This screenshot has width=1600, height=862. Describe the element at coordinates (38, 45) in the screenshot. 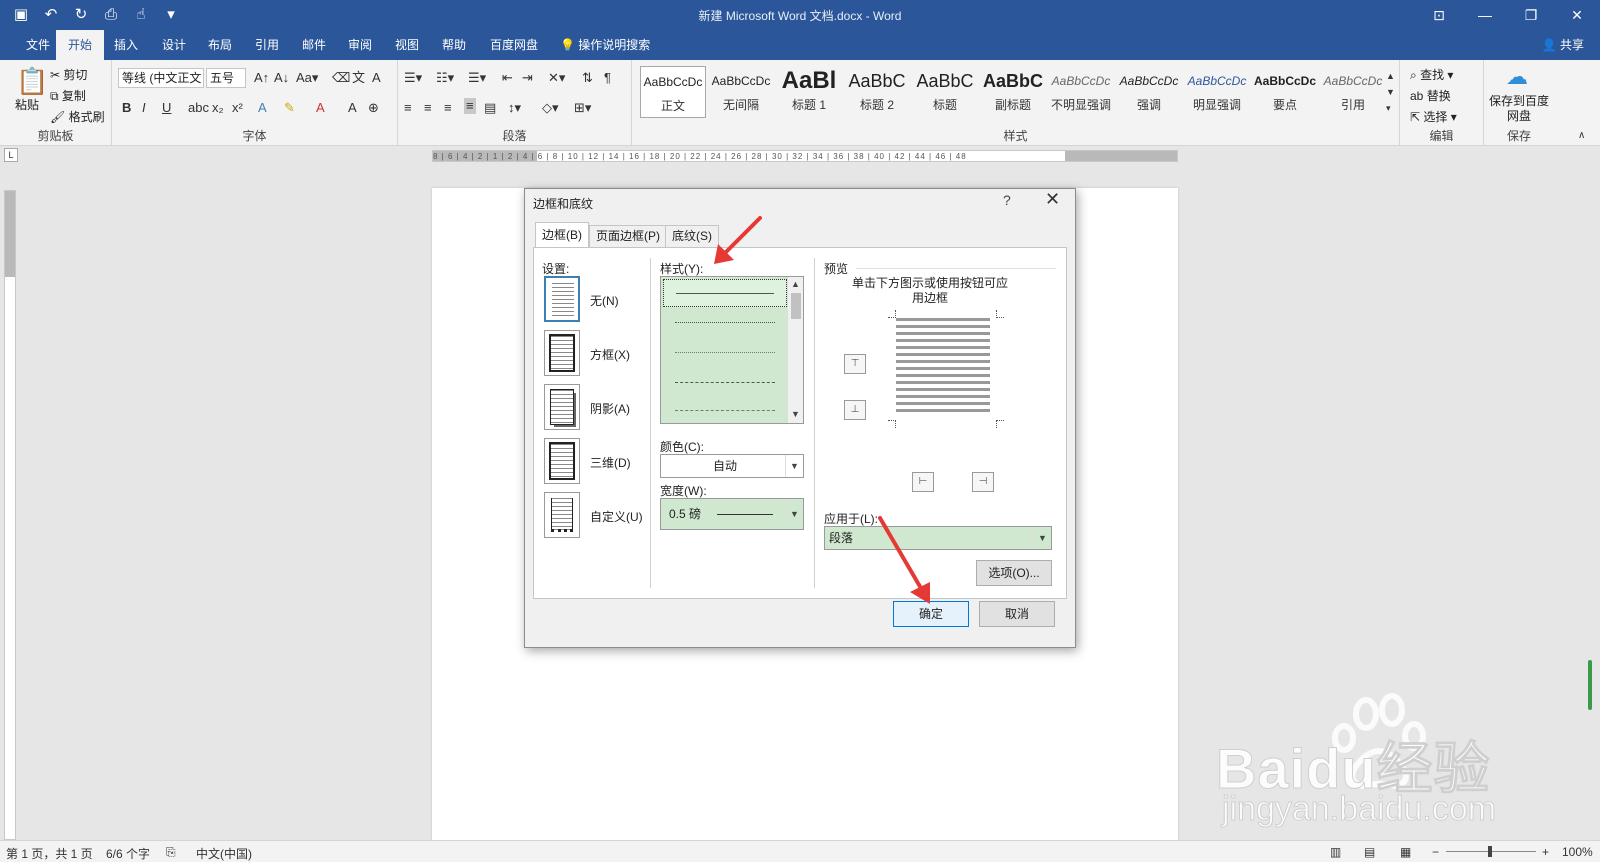

I see `tab-file: 文件` at that location.